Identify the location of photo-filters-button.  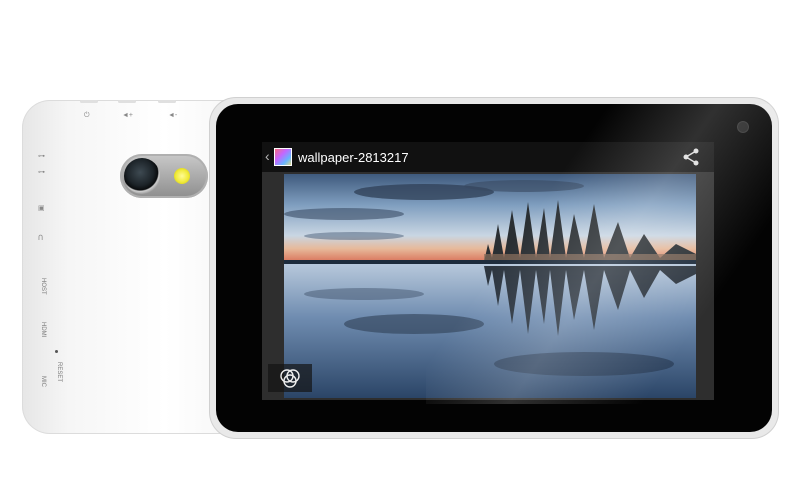
(290, 378).